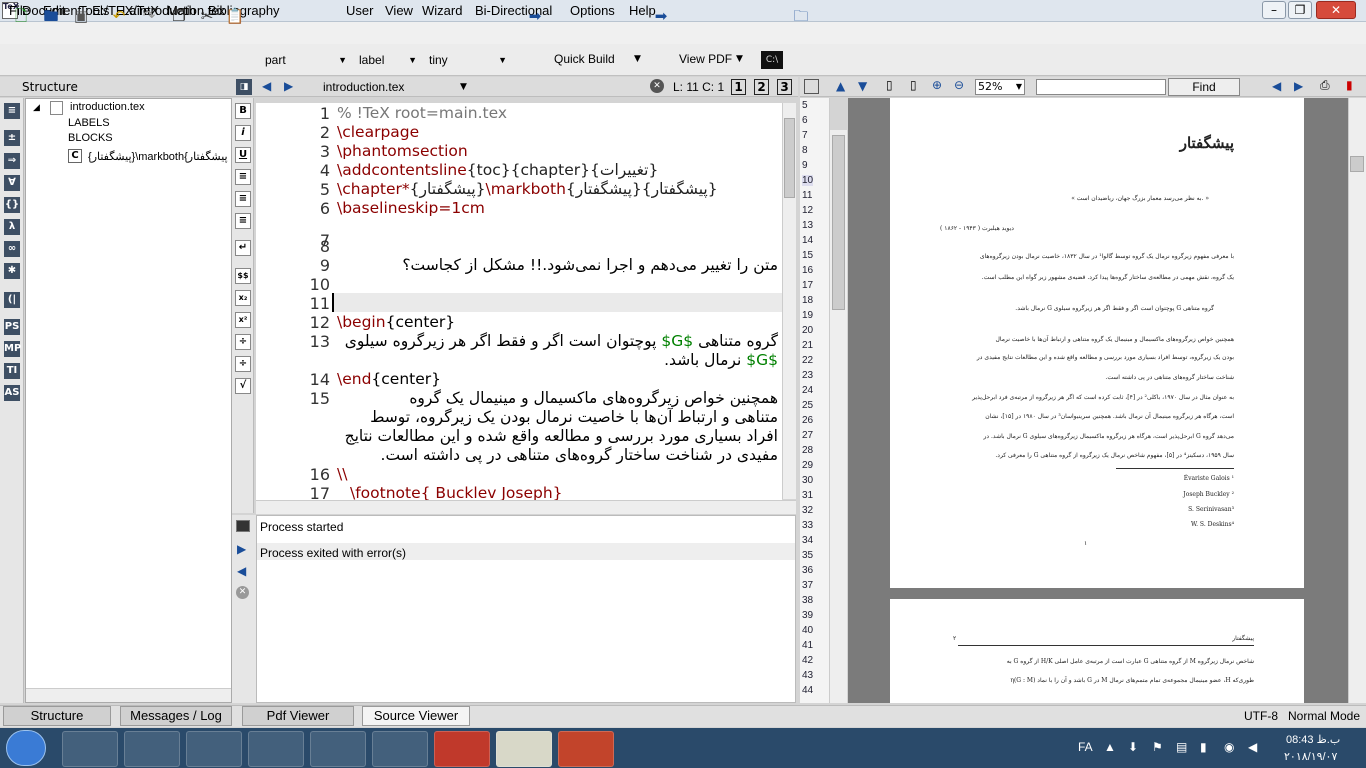 Image resolution: width=1366 pixels, height=768 pixels. I want to click on sync-icon: ◉, so click(1229, 747).